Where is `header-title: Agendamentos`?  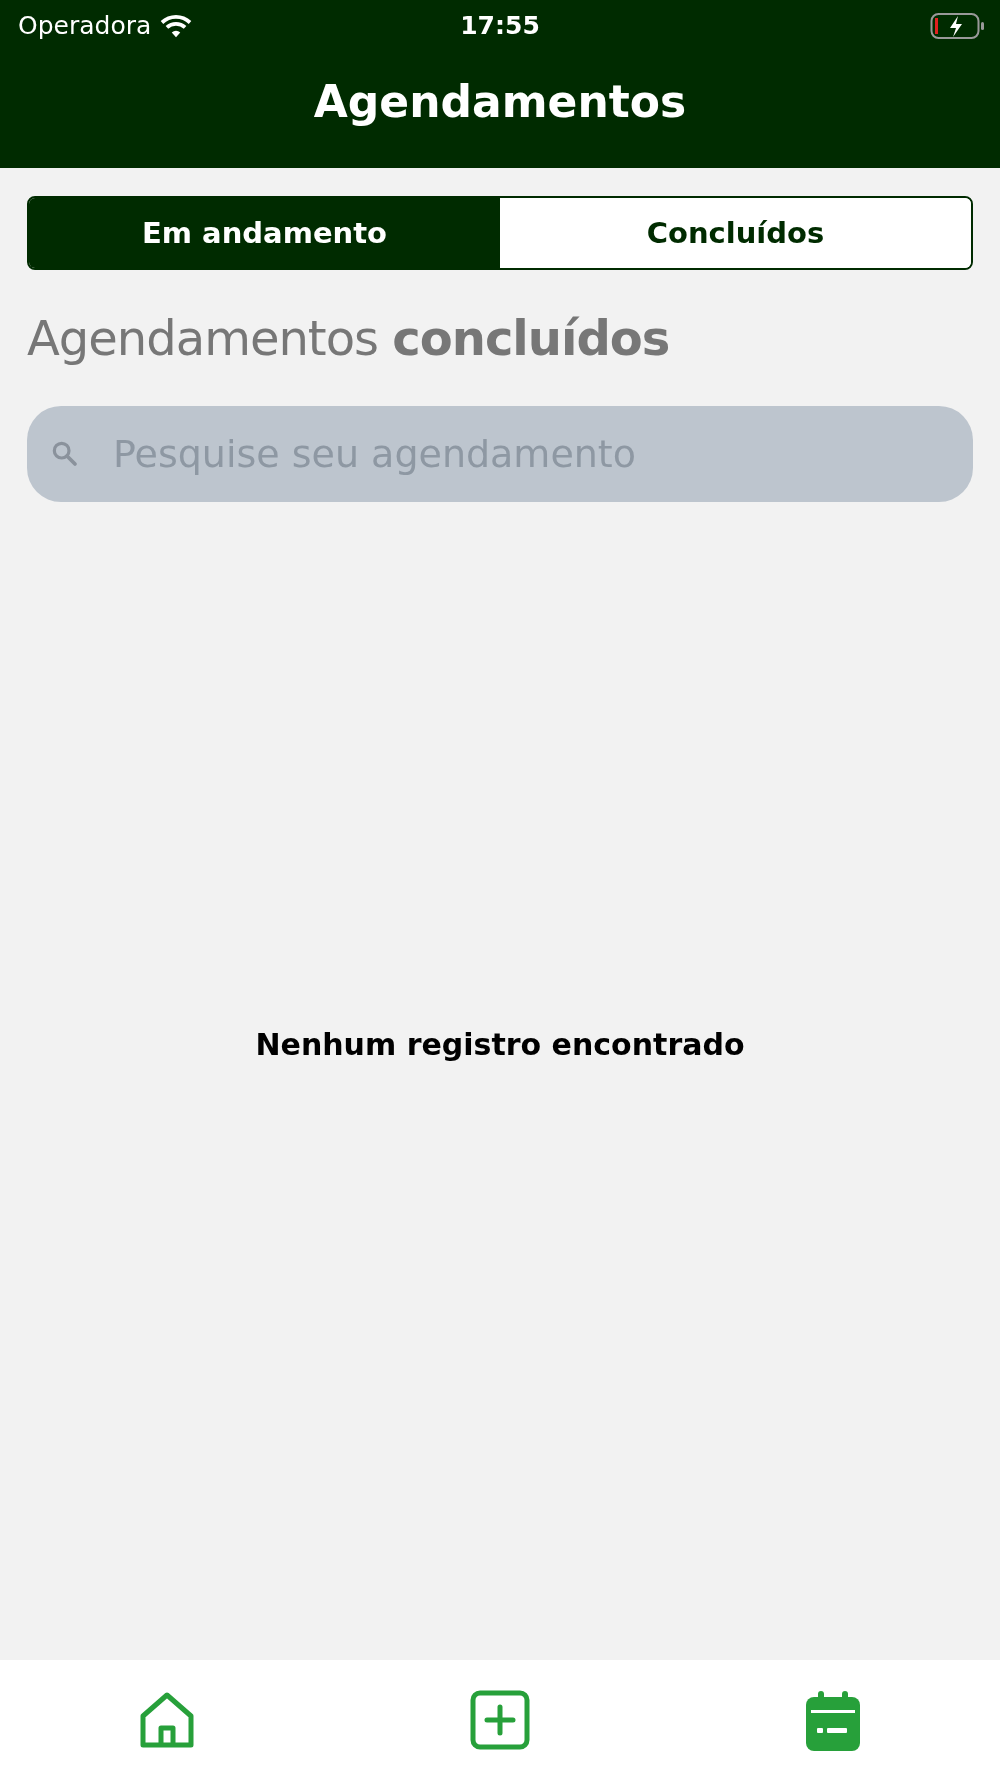 header-title: Agendamentos is located at coordinates (500, 102).